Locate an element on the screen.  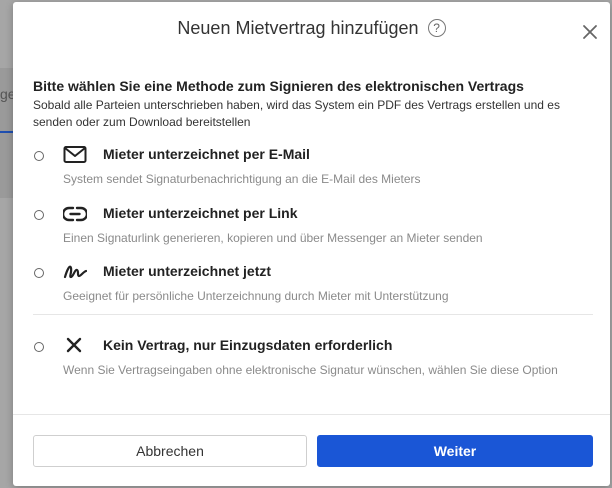
option-link-label: Mieter unterzeichnet per Link is located at coordinates (200, 213).